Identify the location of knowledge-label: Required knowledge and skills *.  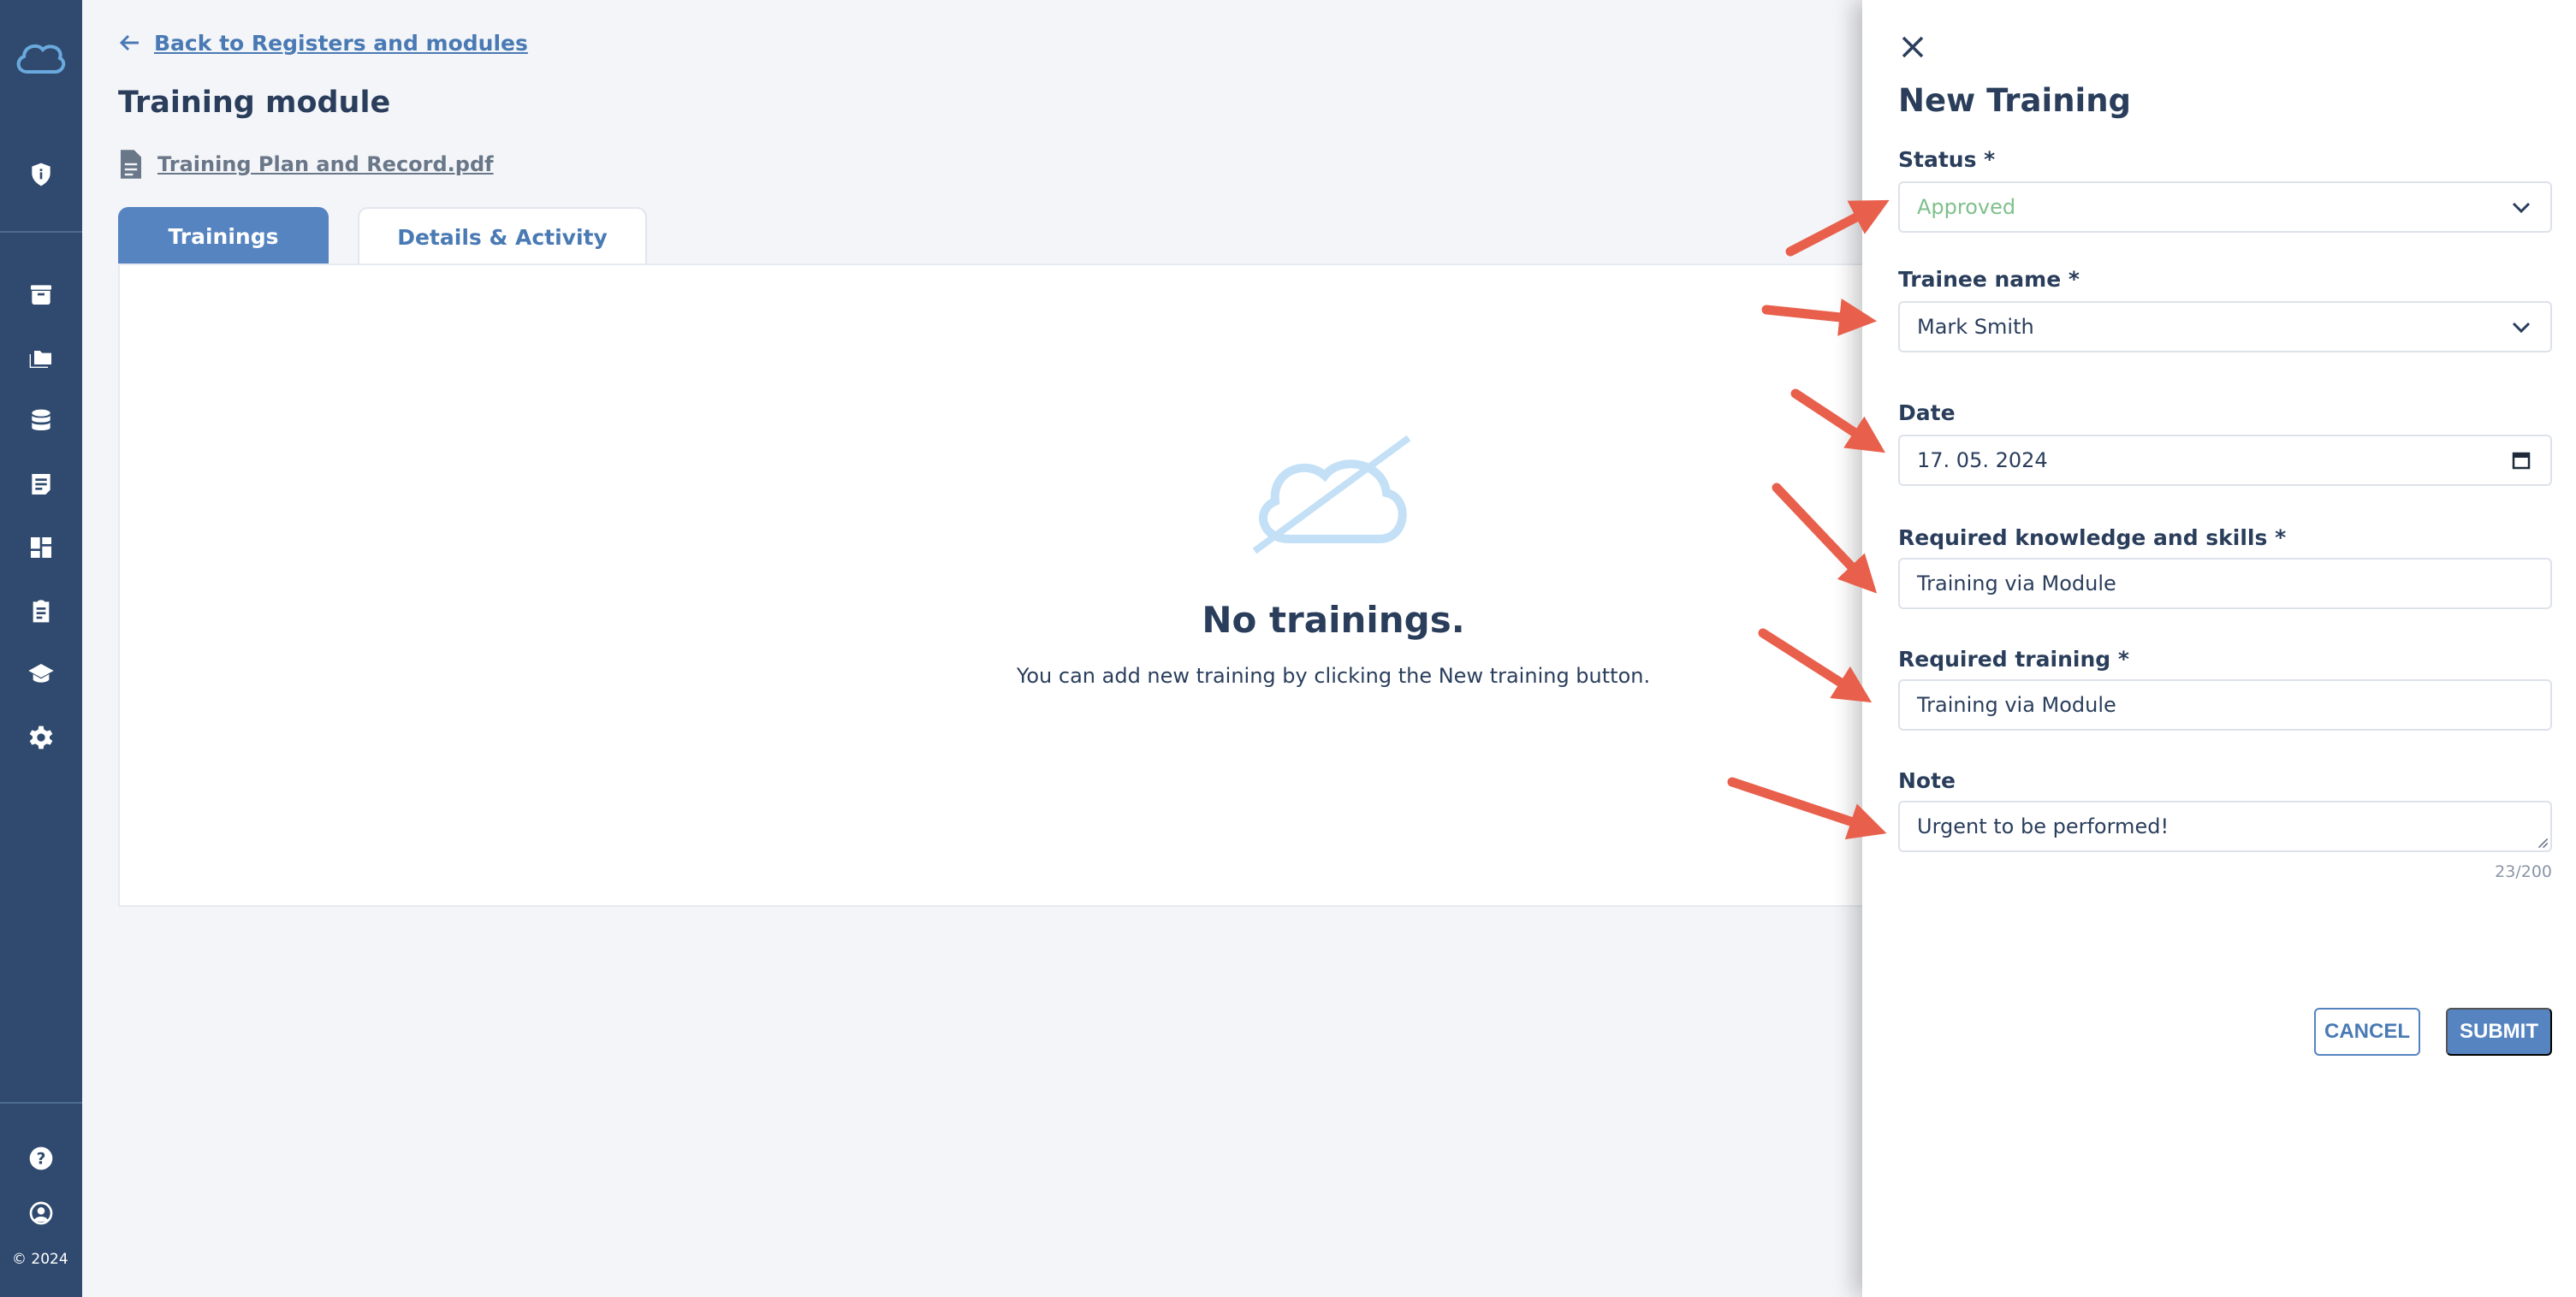
(2092, 537).